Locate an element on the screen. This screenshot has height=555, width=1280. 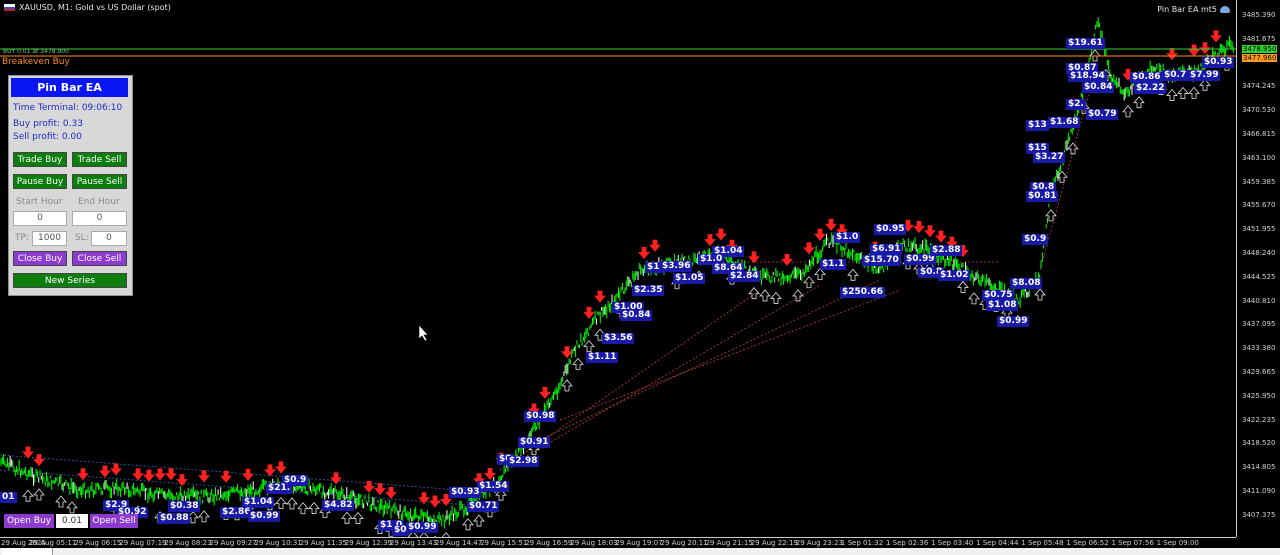
price-tick-label: 3466.815 is located at coordinates (1259, 134).